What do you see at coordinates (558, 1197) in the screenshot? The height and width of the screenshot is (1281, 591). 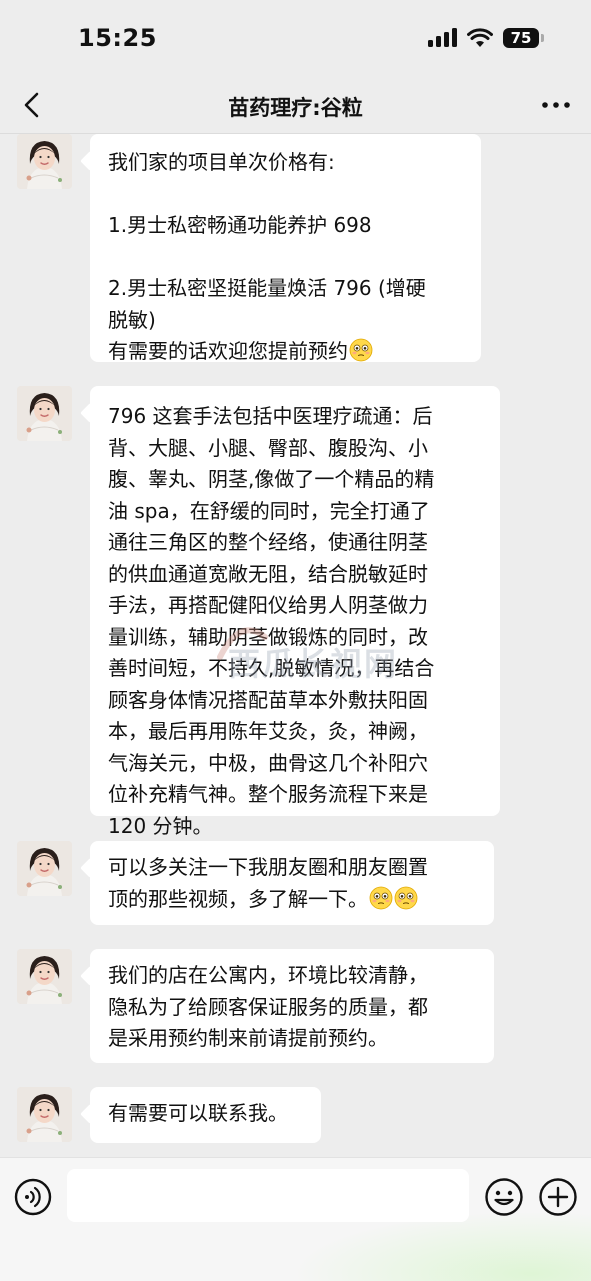 I see `plus-icon` at bounding box center [558, 1197].